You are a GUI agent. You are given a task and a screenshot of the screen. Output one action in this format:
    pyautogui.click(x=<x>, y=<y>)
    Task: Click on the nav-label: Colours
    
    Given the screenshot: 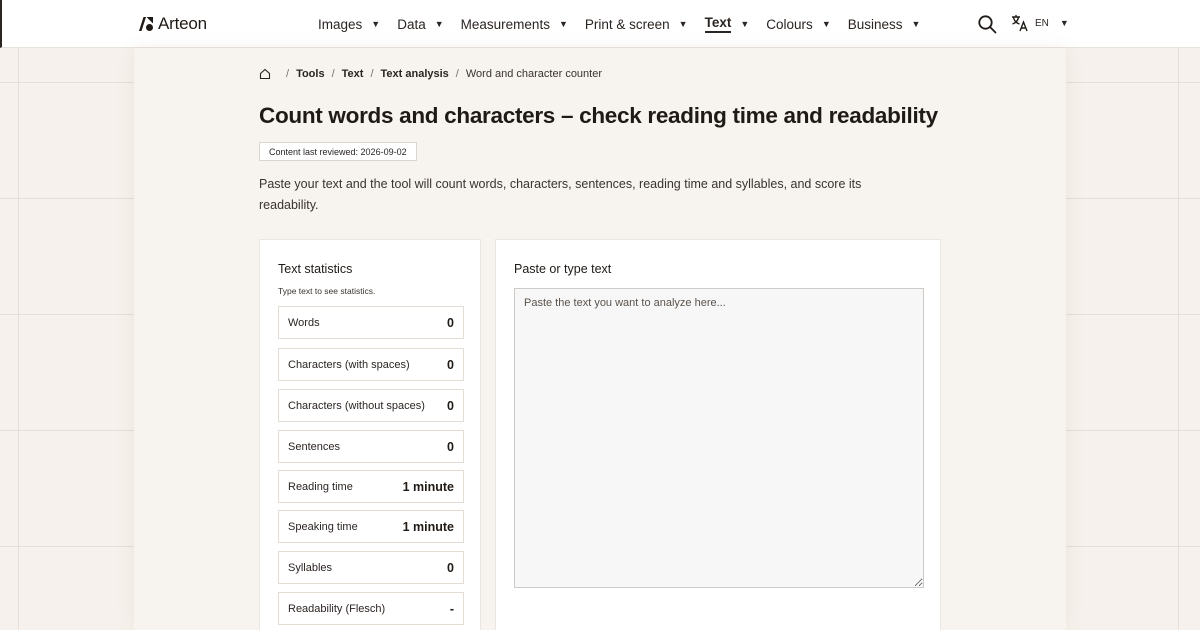 What is the action you would take?
    pyautogui.click(x=789, y=24)
    